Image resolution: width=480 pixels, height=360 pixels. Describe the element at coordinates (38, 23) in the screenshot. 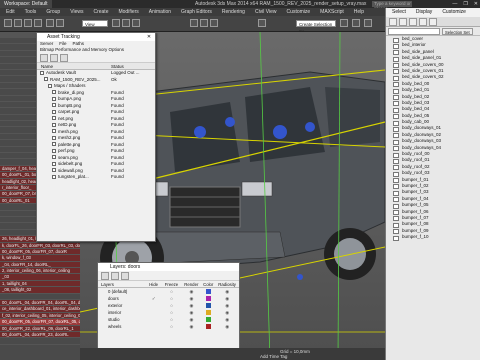

I see `unlink-icon` at that location.